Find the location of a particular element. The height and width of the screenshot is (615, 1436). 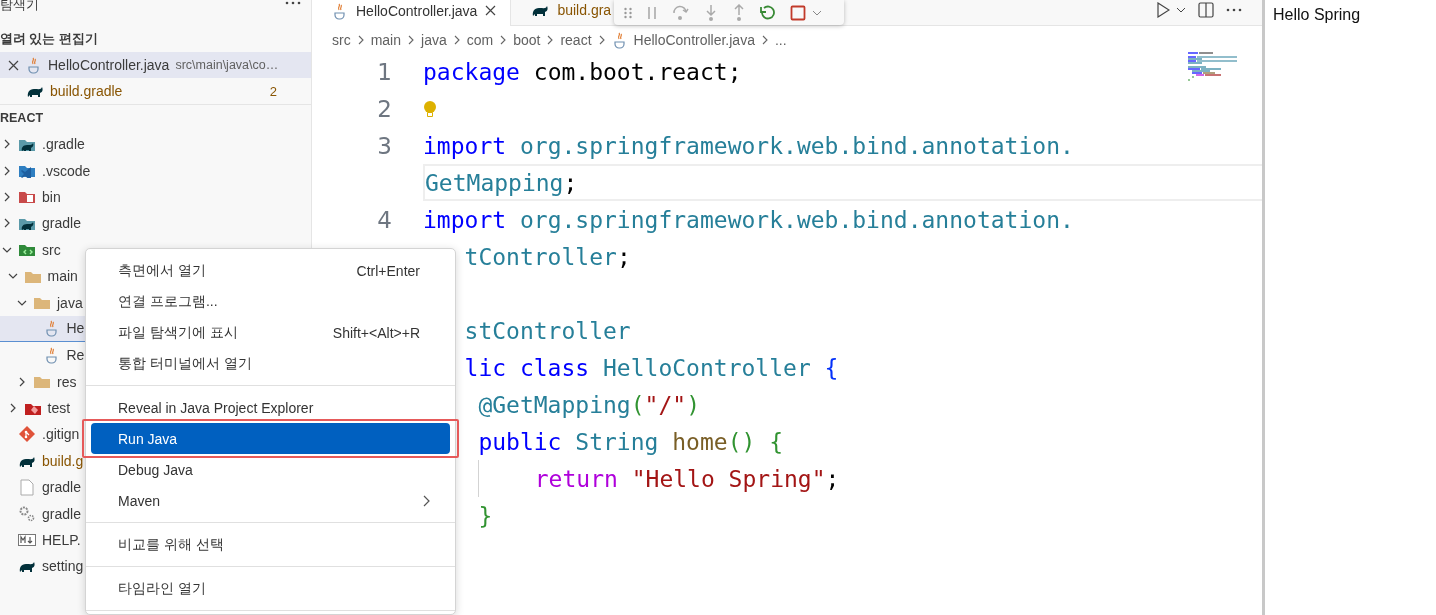

file-name: .vscode is located at coordinates (66, 170).